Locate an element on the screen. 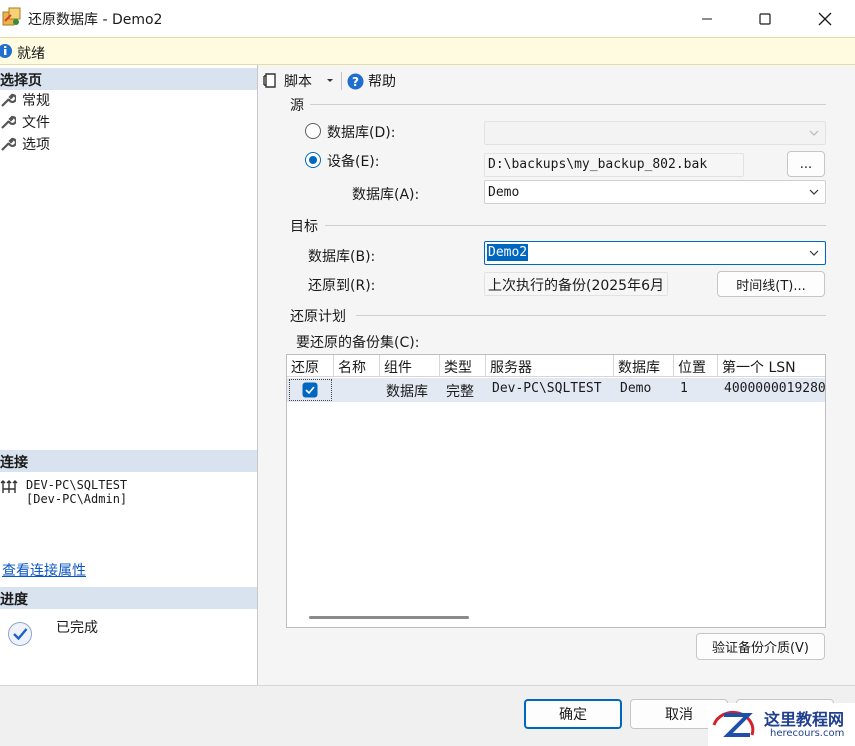 This screenshot has height=746, width=855. progress-header: 进度 is located at coordinates (128, 598).